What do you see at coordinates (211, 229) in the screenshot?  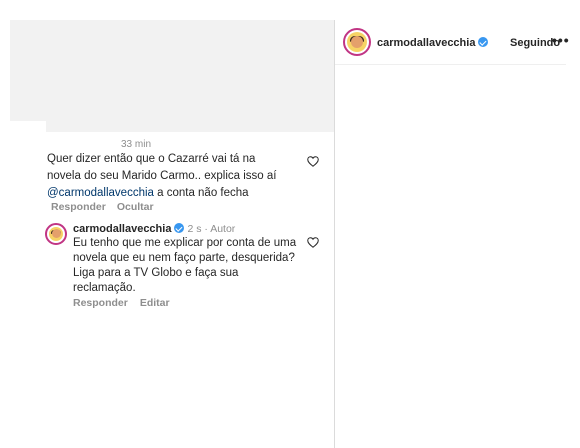 I see `reply-meta: 2 s · Autor` at bounding box center [211, 229].